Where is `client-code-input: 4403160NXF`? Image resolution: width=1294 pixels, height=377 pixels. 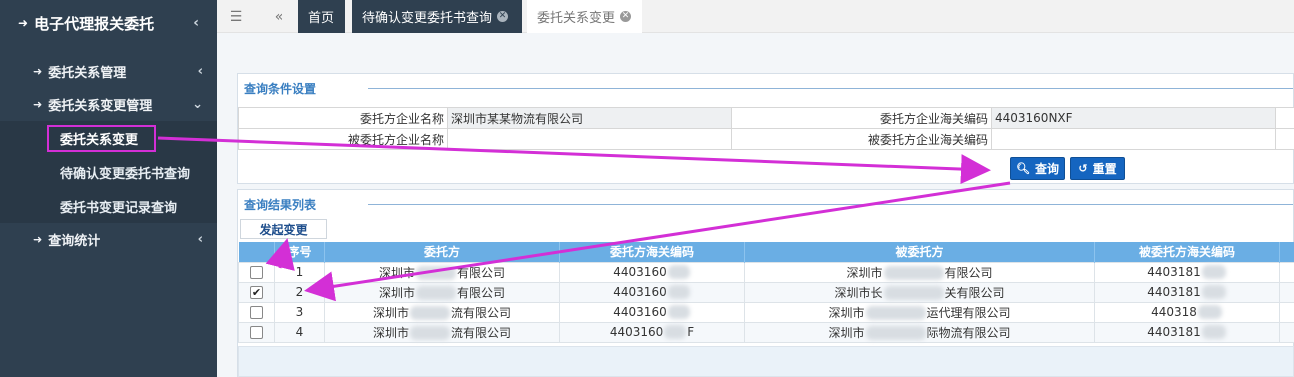 client-code-input: 4403160NXF is located at coordinates (1133, 118).